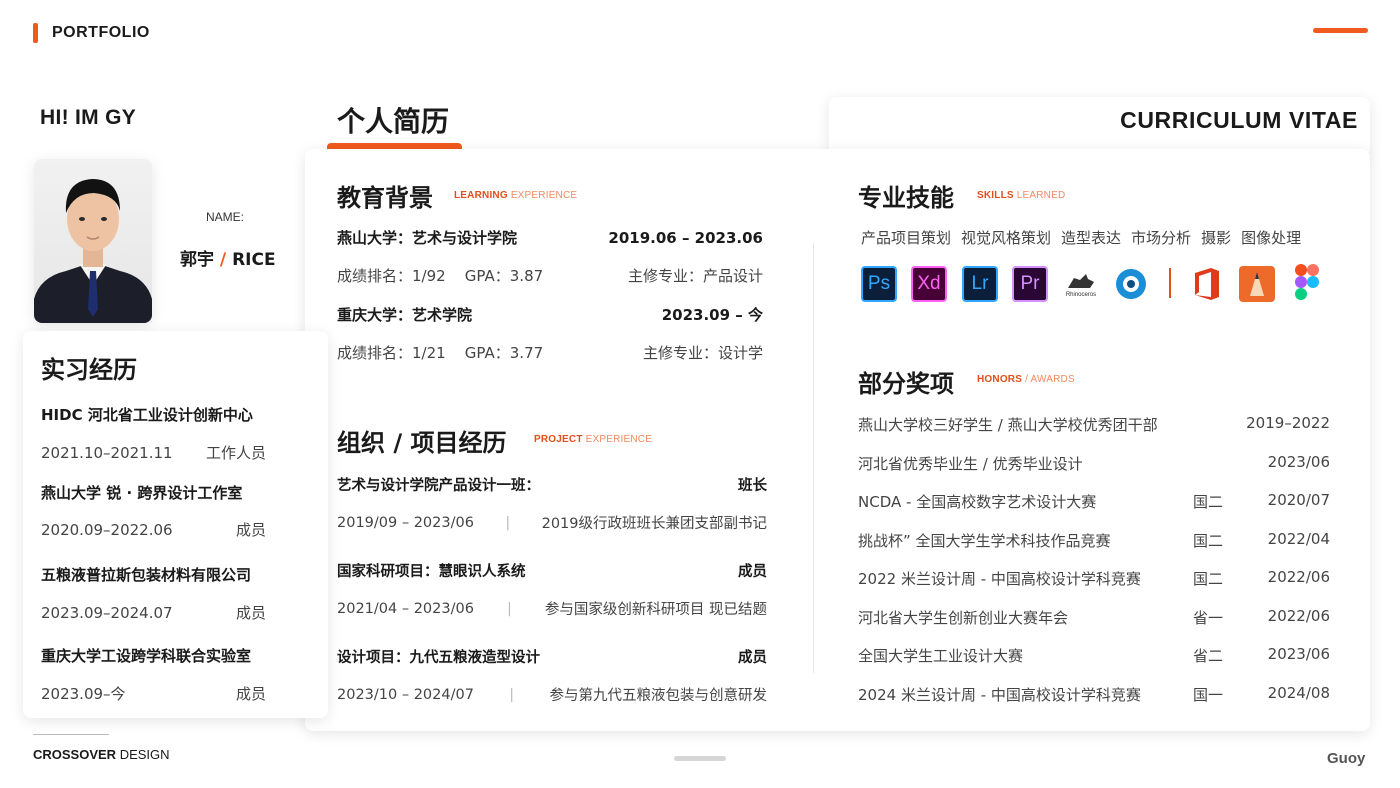 The image size is (1400, 788). I want to click on education-item-header: 重庆大学：艺术学院 2023.09 – 今, so click(550, 314).